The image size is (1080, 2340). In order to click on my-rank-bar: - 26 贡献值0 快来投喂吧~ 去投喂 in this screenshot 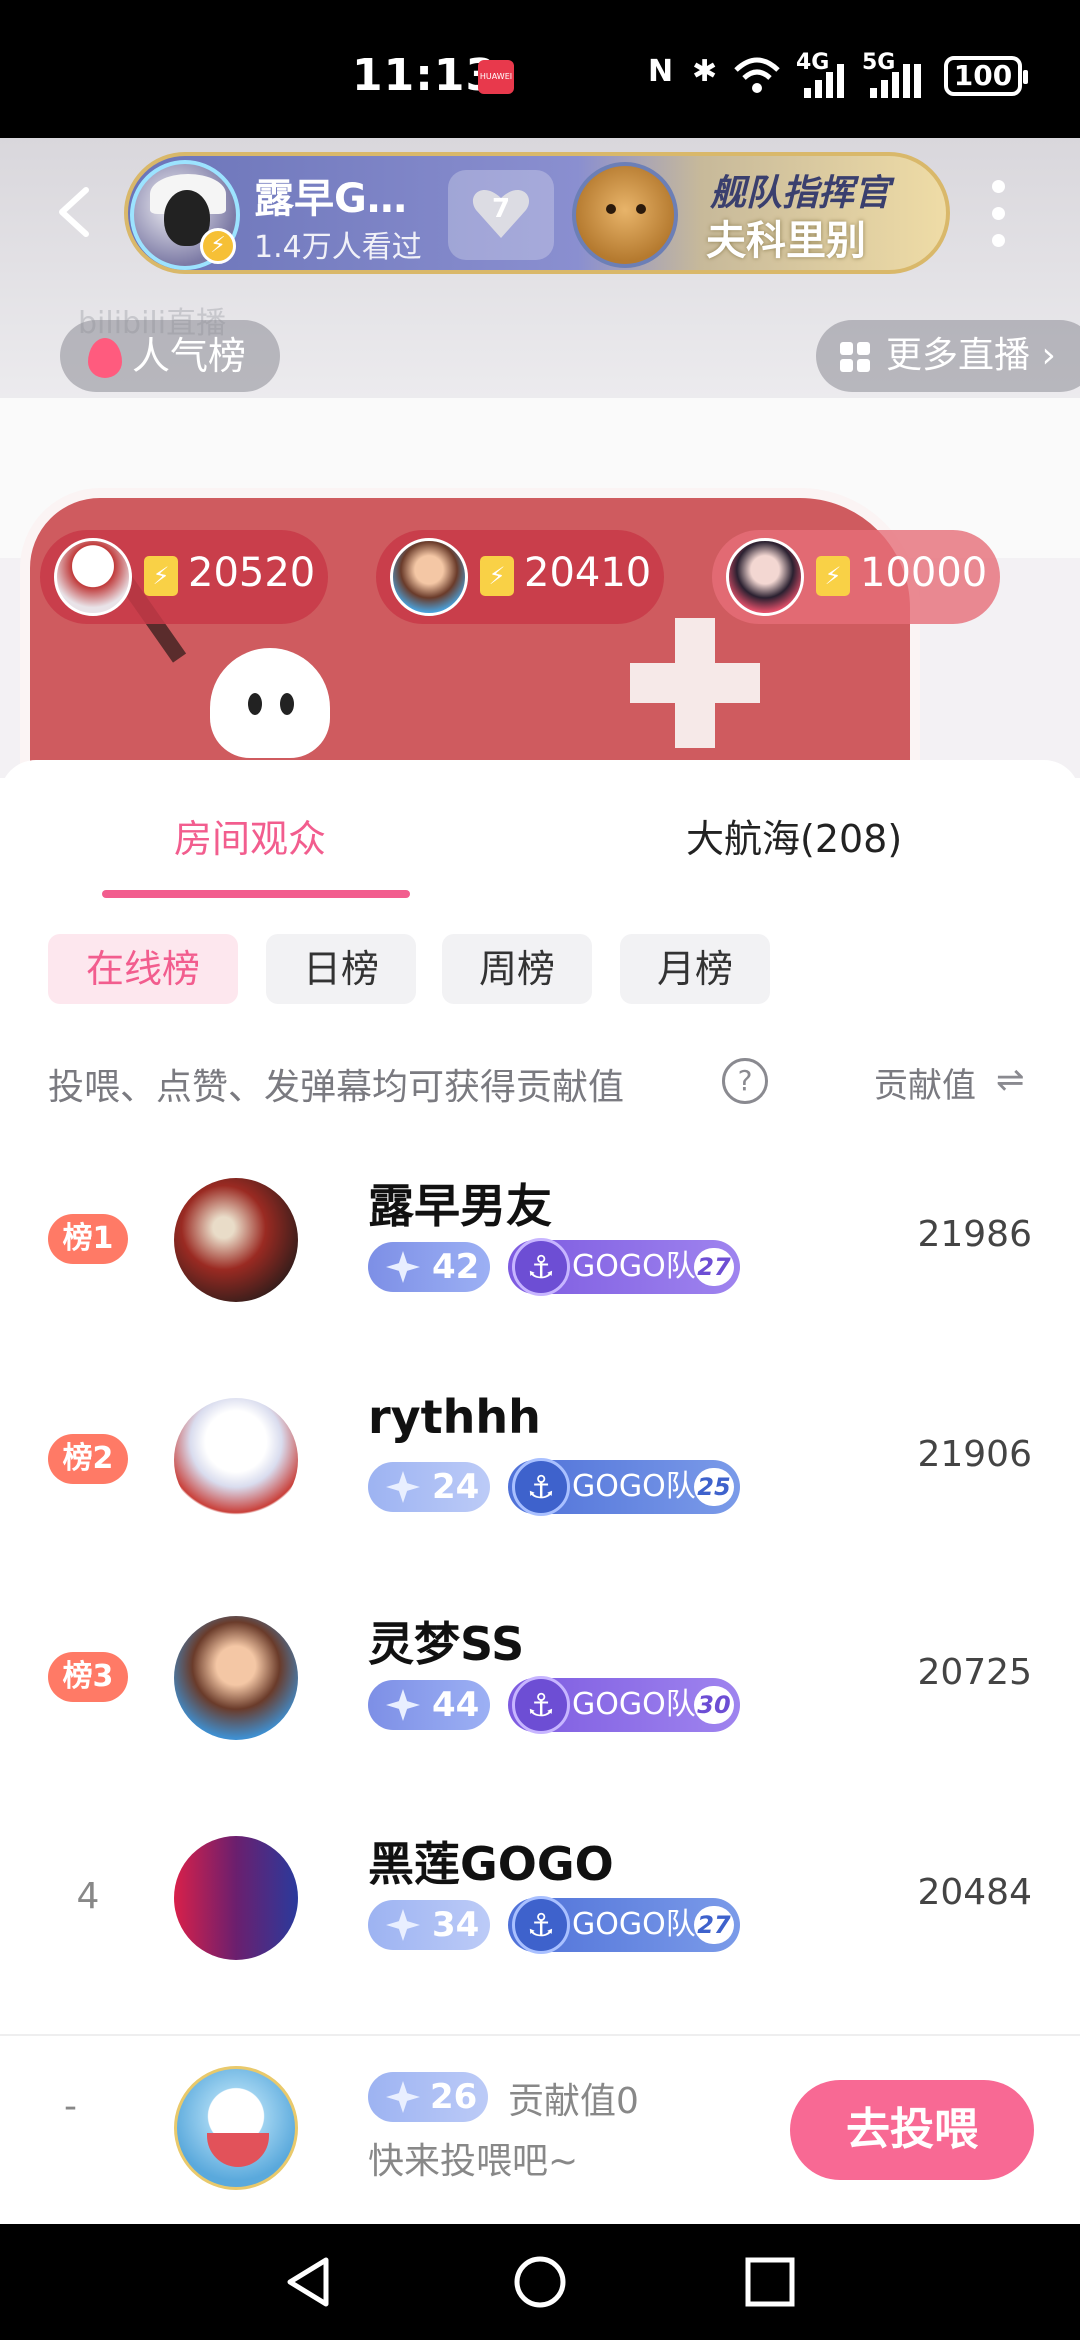, I will do `click(540, 2129)`.